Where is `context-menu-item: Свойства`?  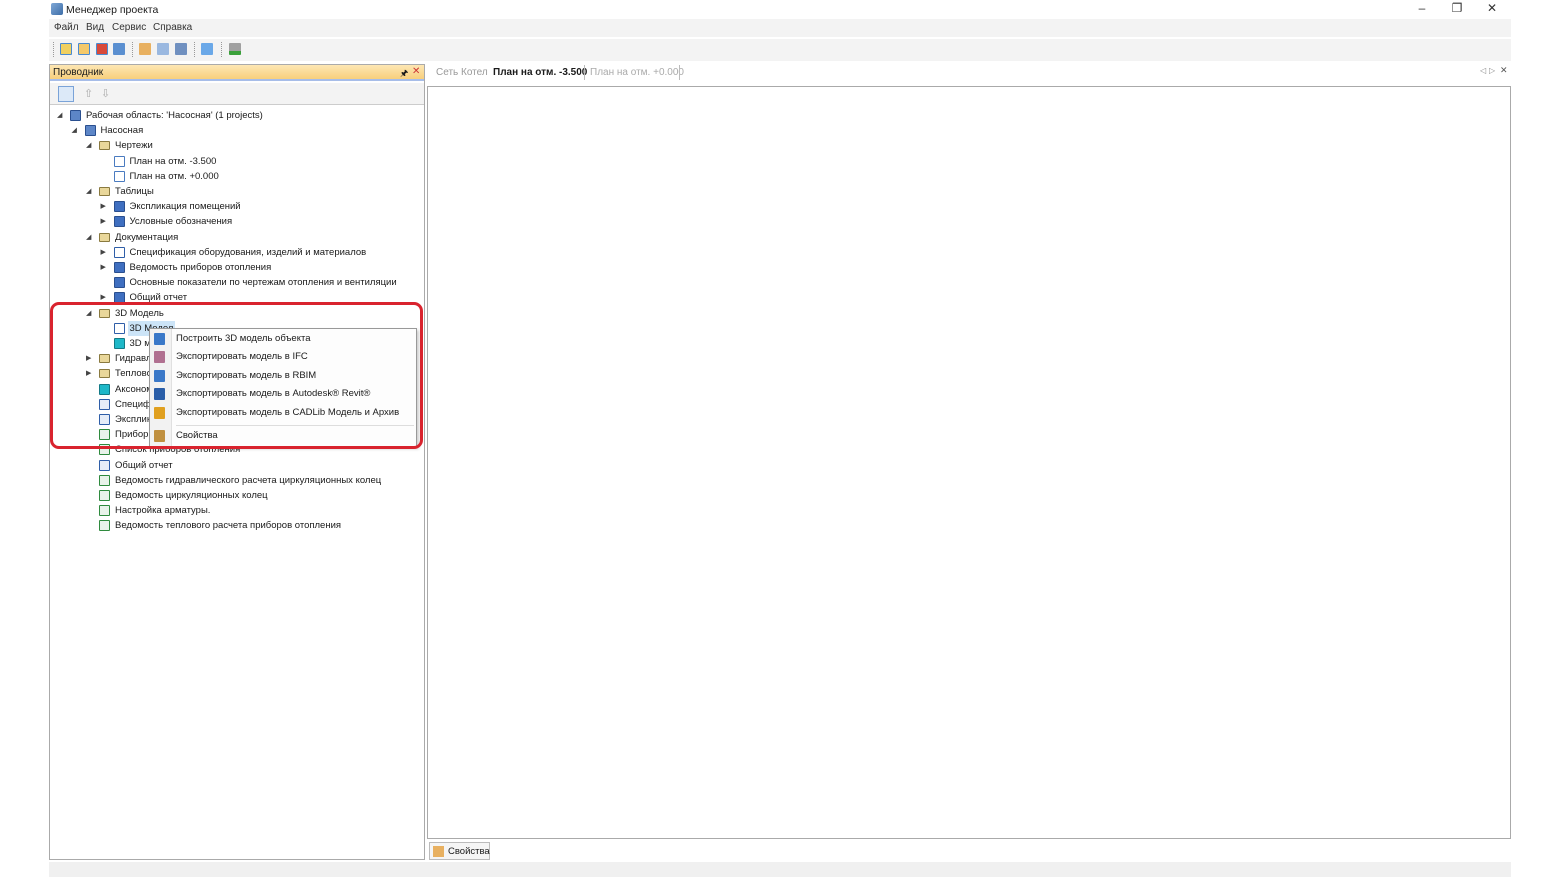
context-menu-item: Свойства is located at coordinates (283, 436).